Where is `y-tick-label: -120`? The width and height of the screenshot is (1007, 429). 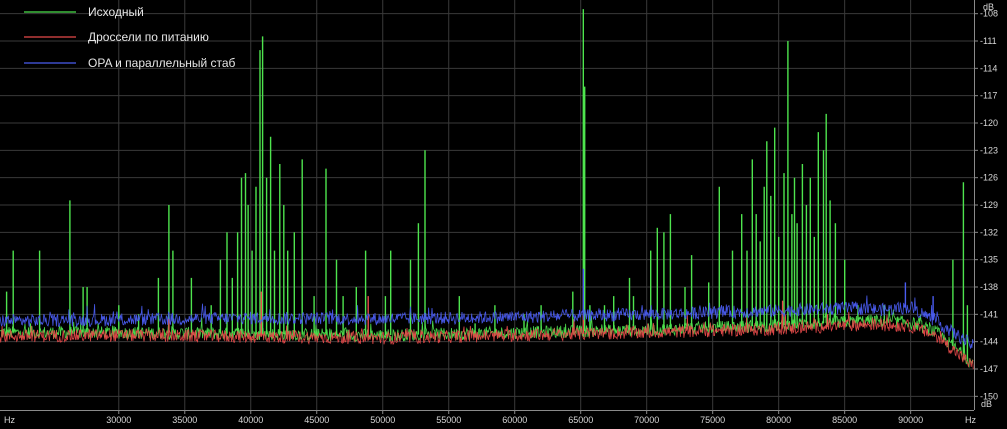
y-tick-label: -120 is located at coordinates (989, 123).